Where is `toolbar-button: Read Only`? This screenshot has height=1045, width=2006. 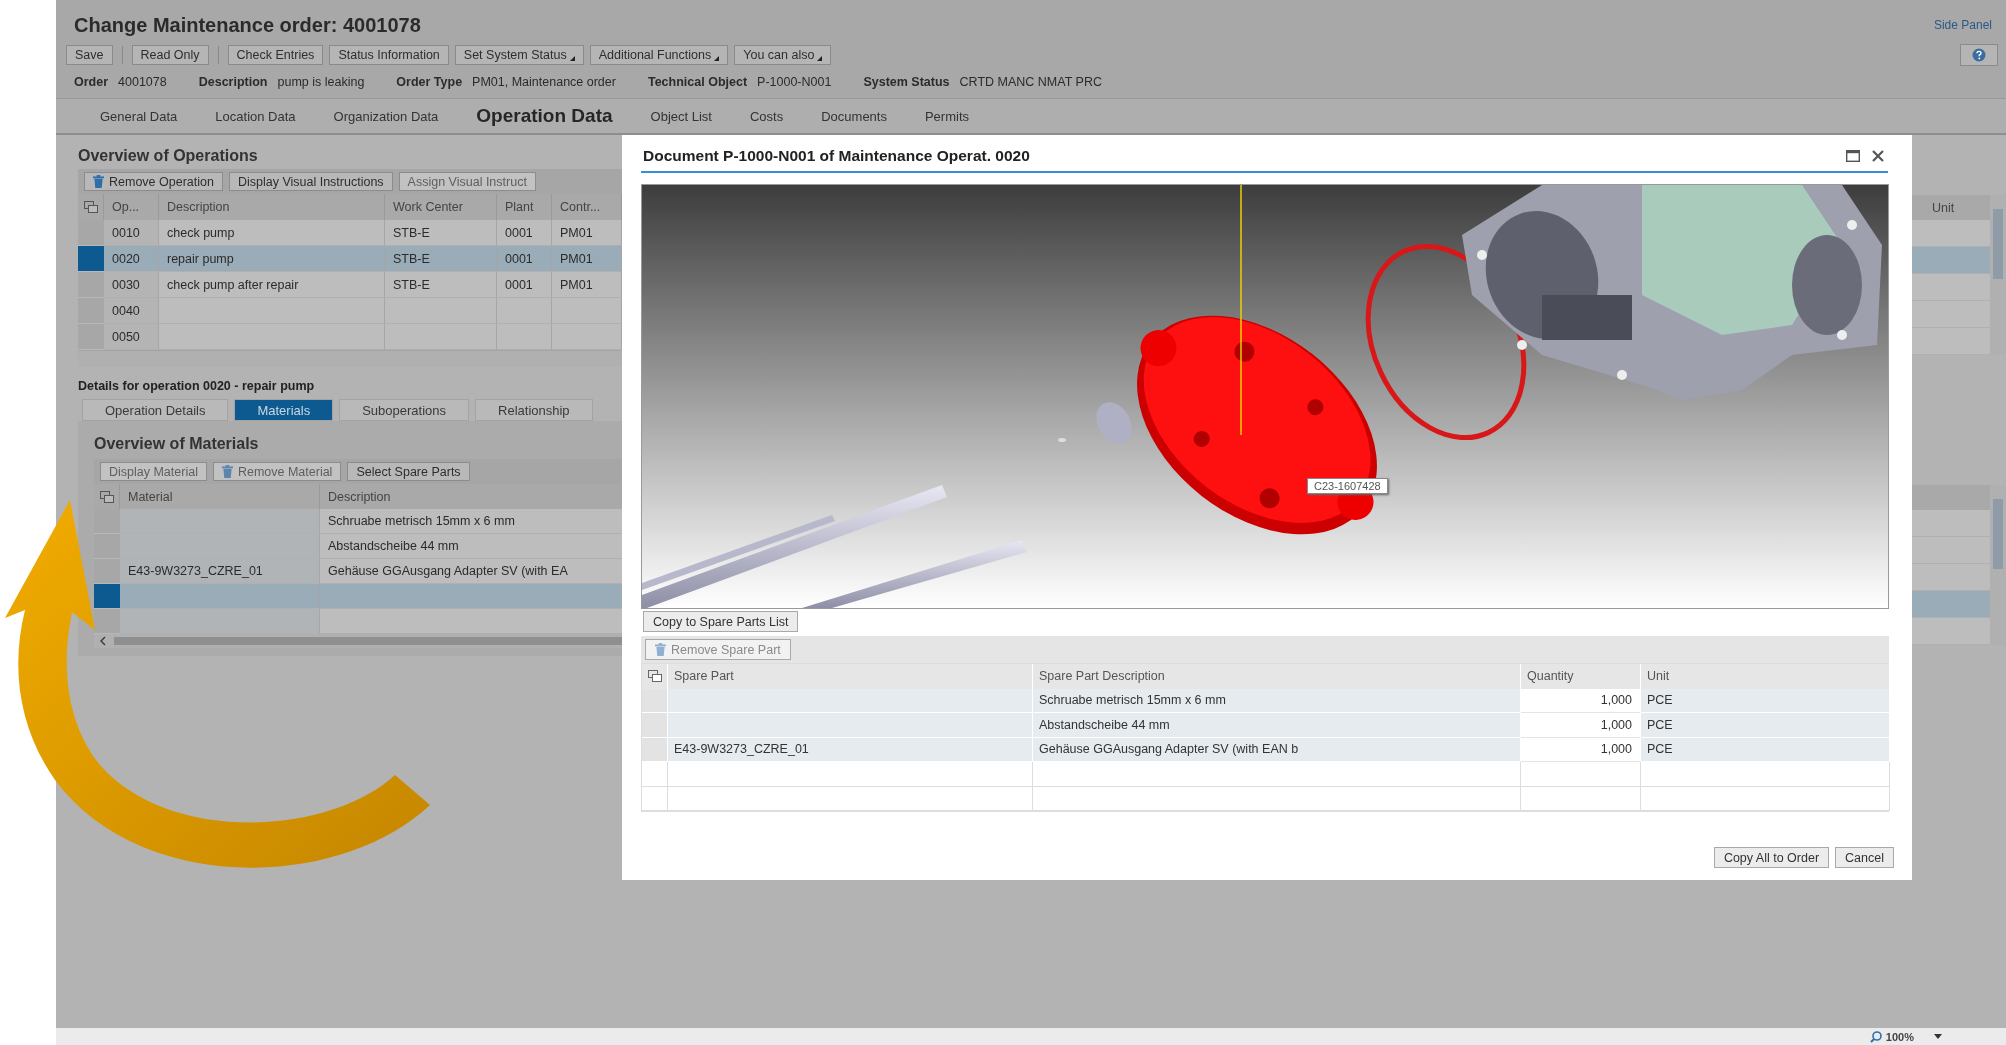 toolbar-button: Read Only is located at coordinates (170, 55).